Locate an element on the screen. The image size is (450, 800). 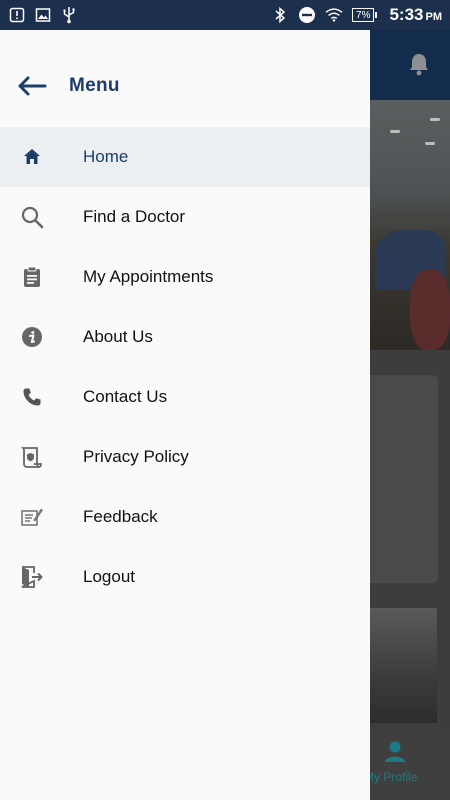
menu-item-feedback: Feedback is located at coordinates (185, 517).